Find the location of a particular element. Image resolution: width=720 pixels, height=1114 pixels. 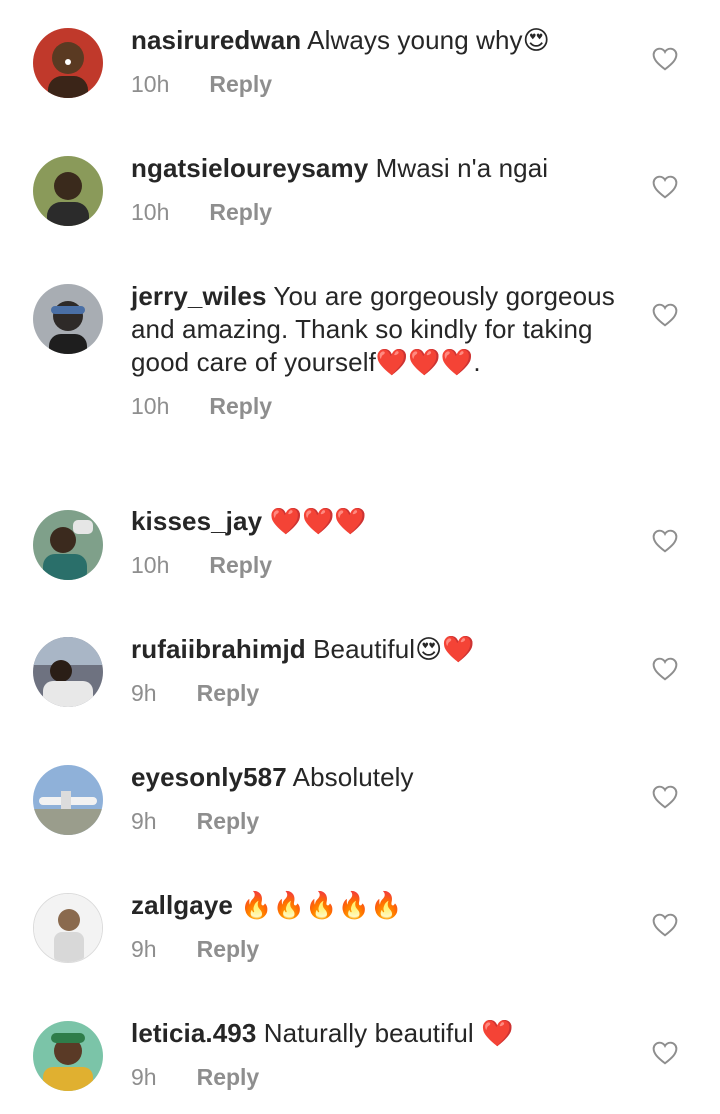

comment-username: ngatsieloureysamy is located at coordinates (249, 168).